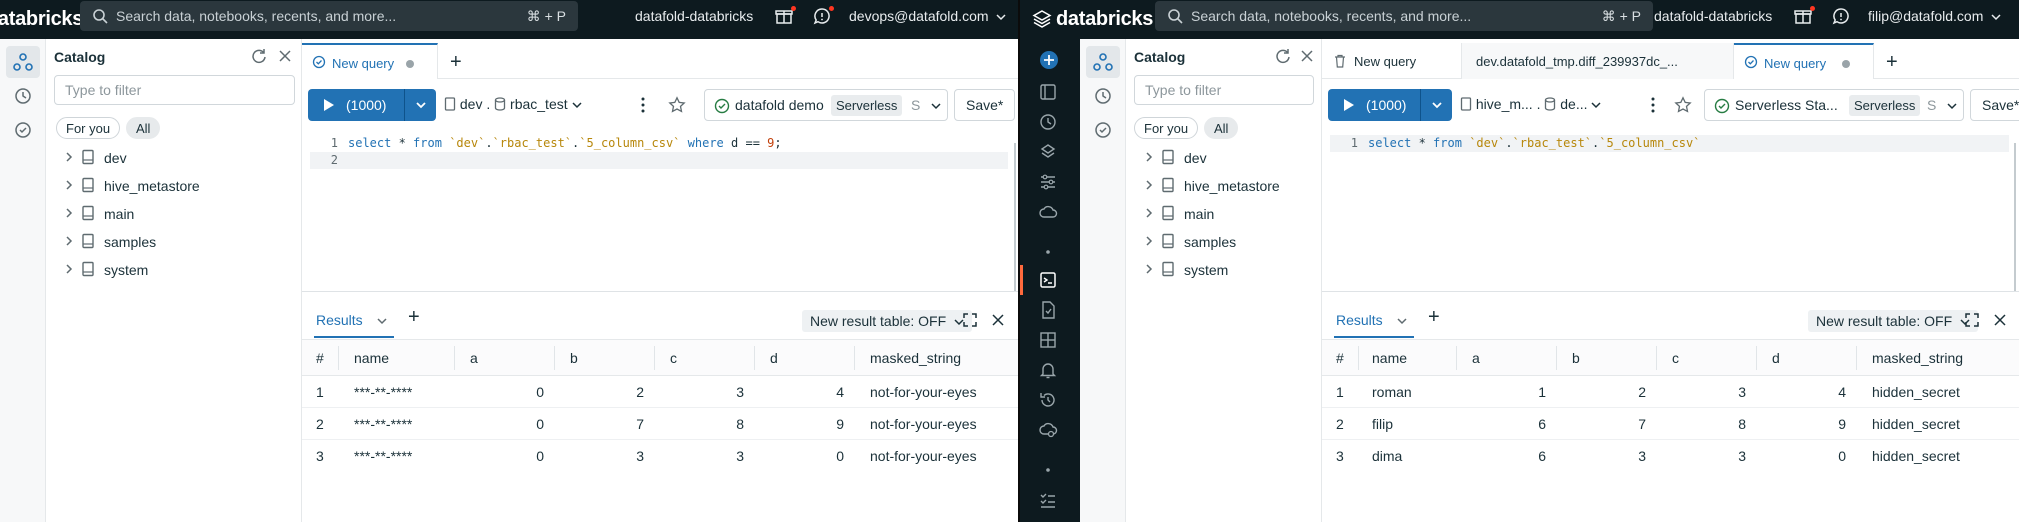 Image resolution: width=2019 pixels, height=522 pixels. What do you see at coordinates (1048, 340) in the screenshot?
I see `dashboards-icon` at bounding box center [1048, 340].